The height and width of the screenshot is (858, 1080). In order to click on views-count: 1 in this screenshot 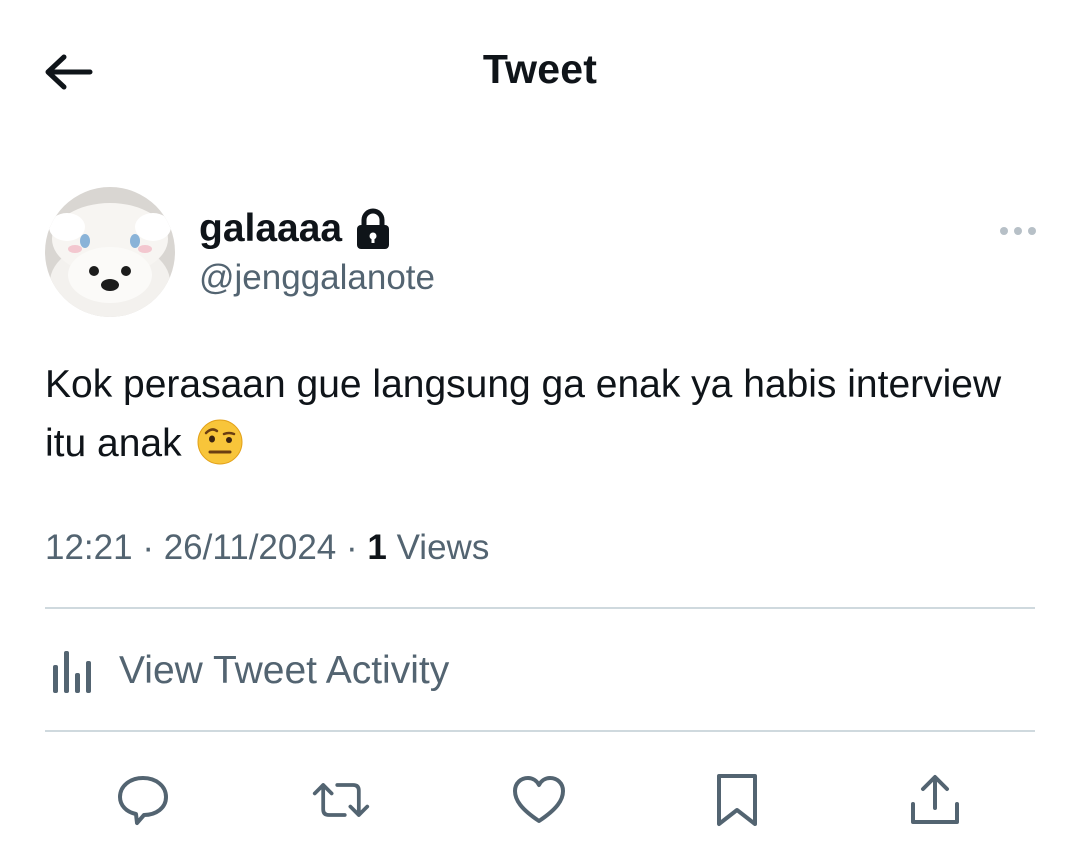, I will do `click(377, 547)`.